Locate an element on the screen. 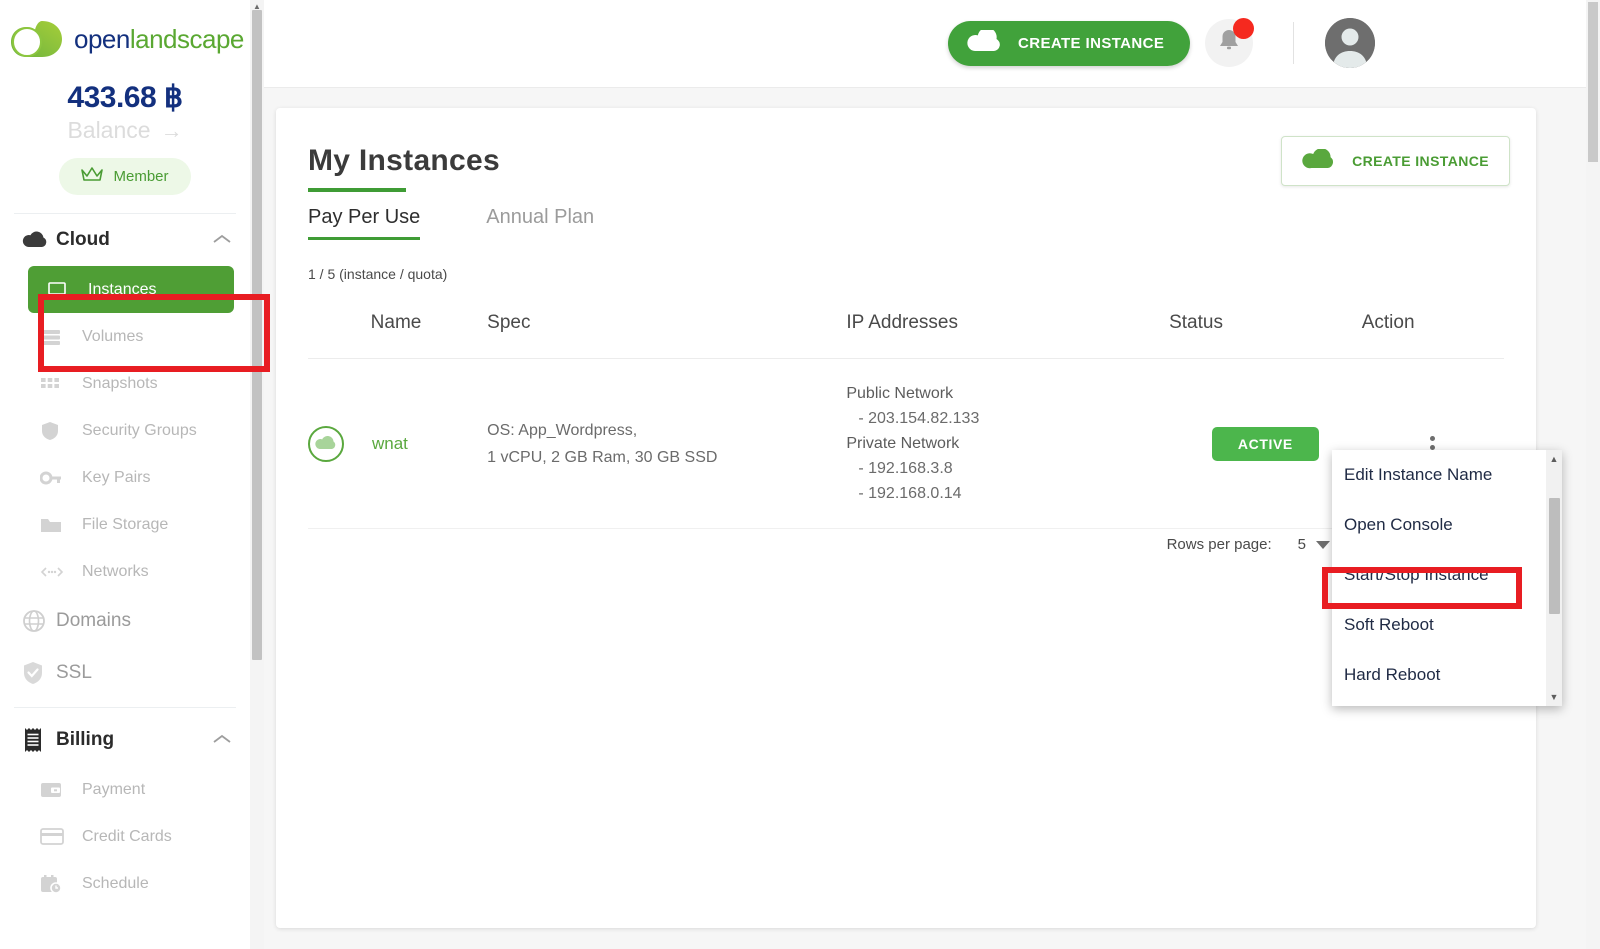 Image resolution: width=1600 pixels, height=949 pixels. sidebar-item-credit-cards: Credit Cards is located at coordinates (131, 836).